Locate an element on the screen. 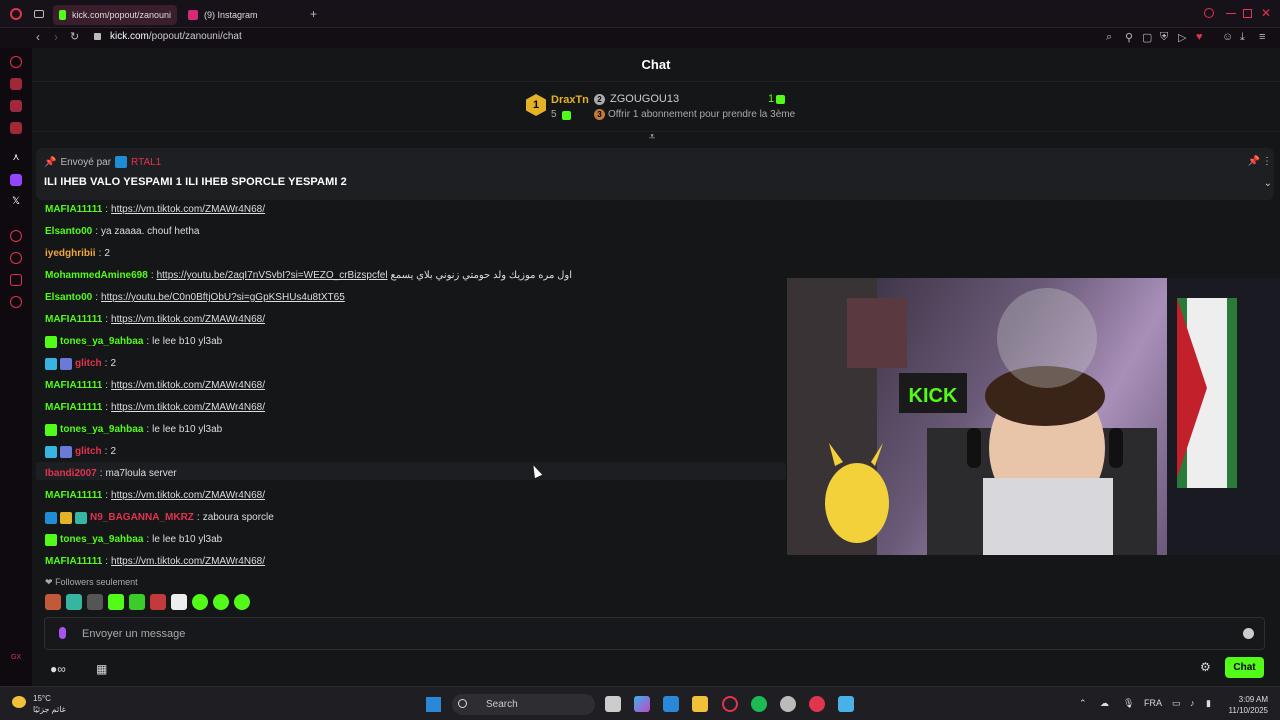  rank-3-prompt: Offrir 1 abonnement pour prendre la 3ème is located at coordinates (701, 114).